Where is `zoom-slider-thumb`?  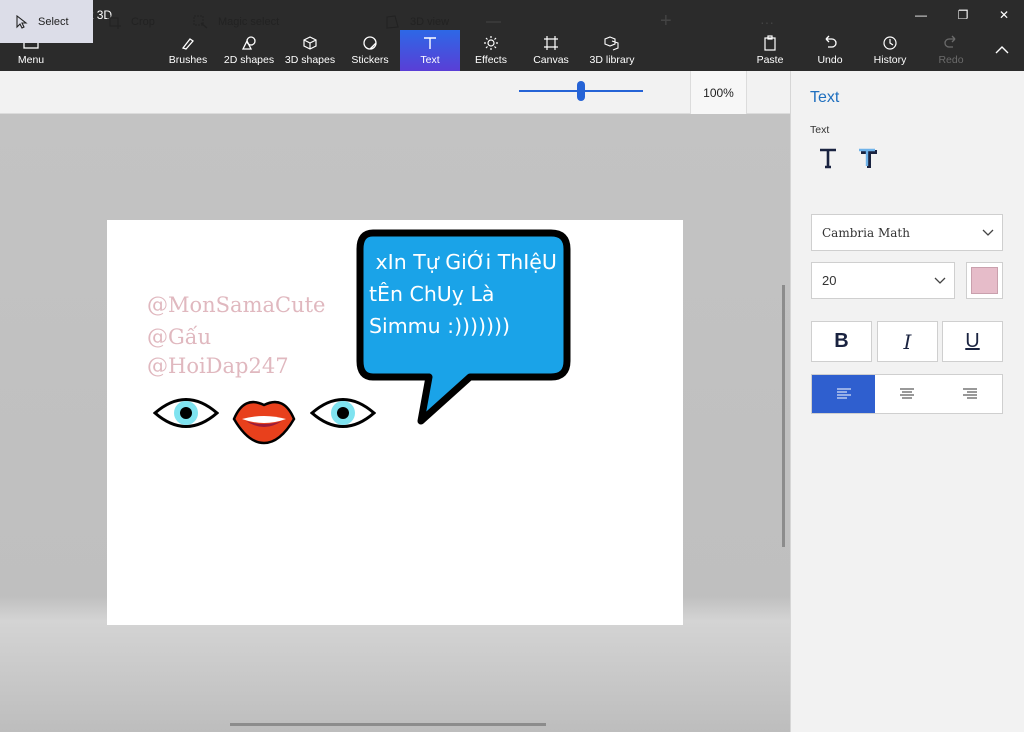 zoom-slider-thumb is located at coordinates (581, 91).